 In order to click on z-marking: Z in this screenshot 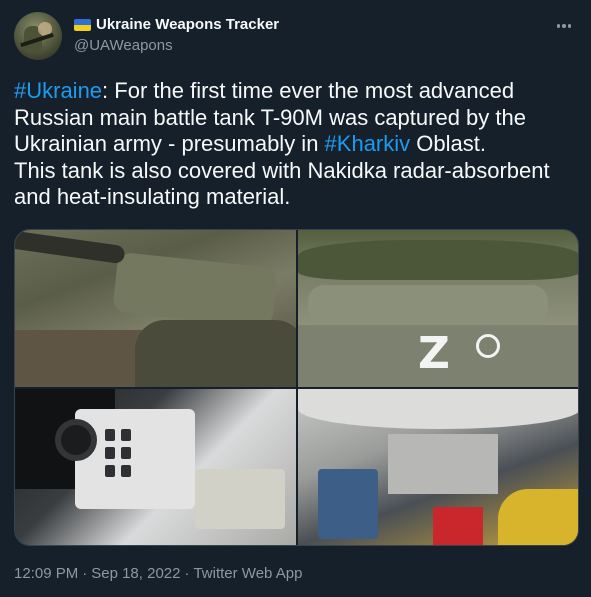, I will do `click(434, 353)`.